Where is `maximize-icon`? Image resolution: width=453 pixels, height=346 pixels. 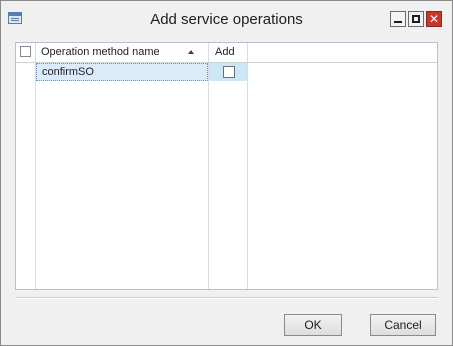
maximize-icon is located at coordinates (416, 19).